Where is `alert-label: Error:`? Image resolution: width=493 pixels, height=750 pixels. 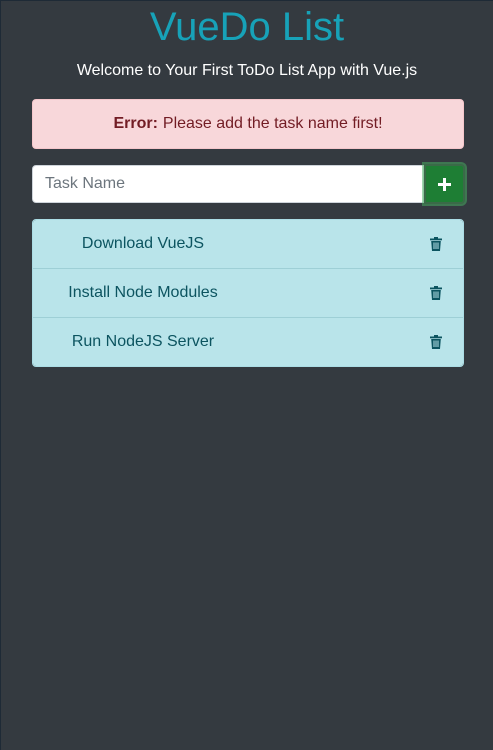
alert-label: Error: is located at coordinates (135, 123).